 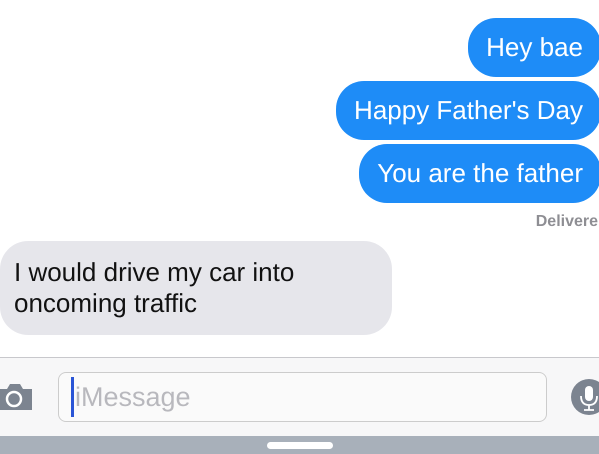 What do you see at coordinates (533, 47) in the screenshot?
I see `sent-message-bubble: Hey bae` at bounding box center [533, 47].